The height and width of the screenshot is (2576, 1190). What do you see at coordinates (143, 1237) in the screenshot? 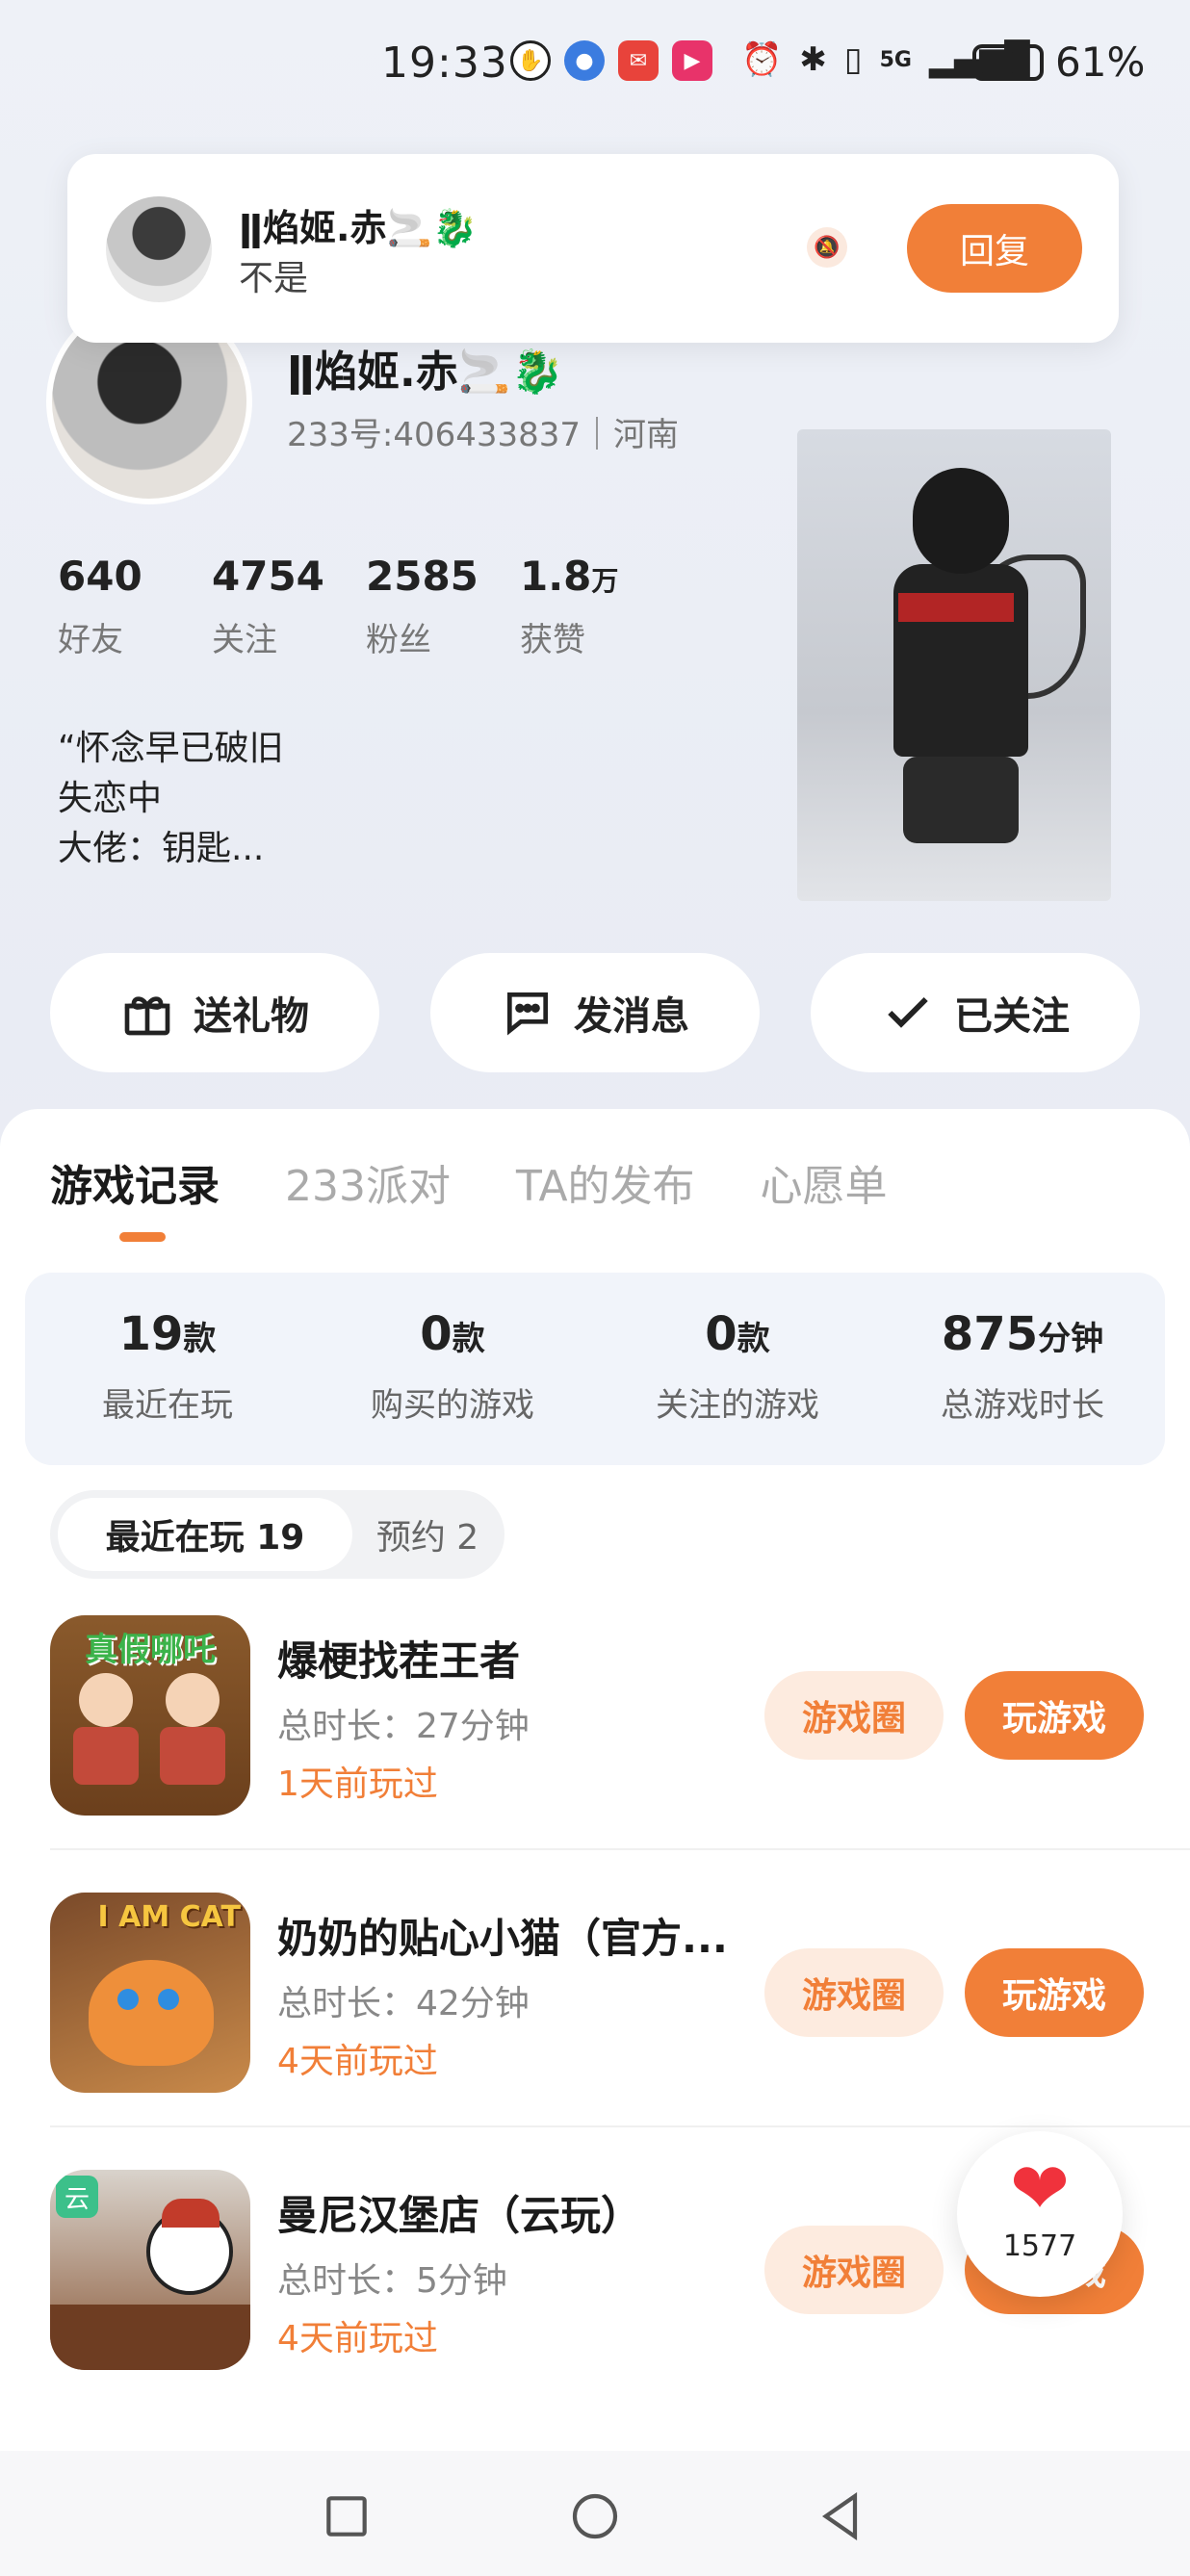
I see `tab-indicator` at bounding box center [143, 1237].